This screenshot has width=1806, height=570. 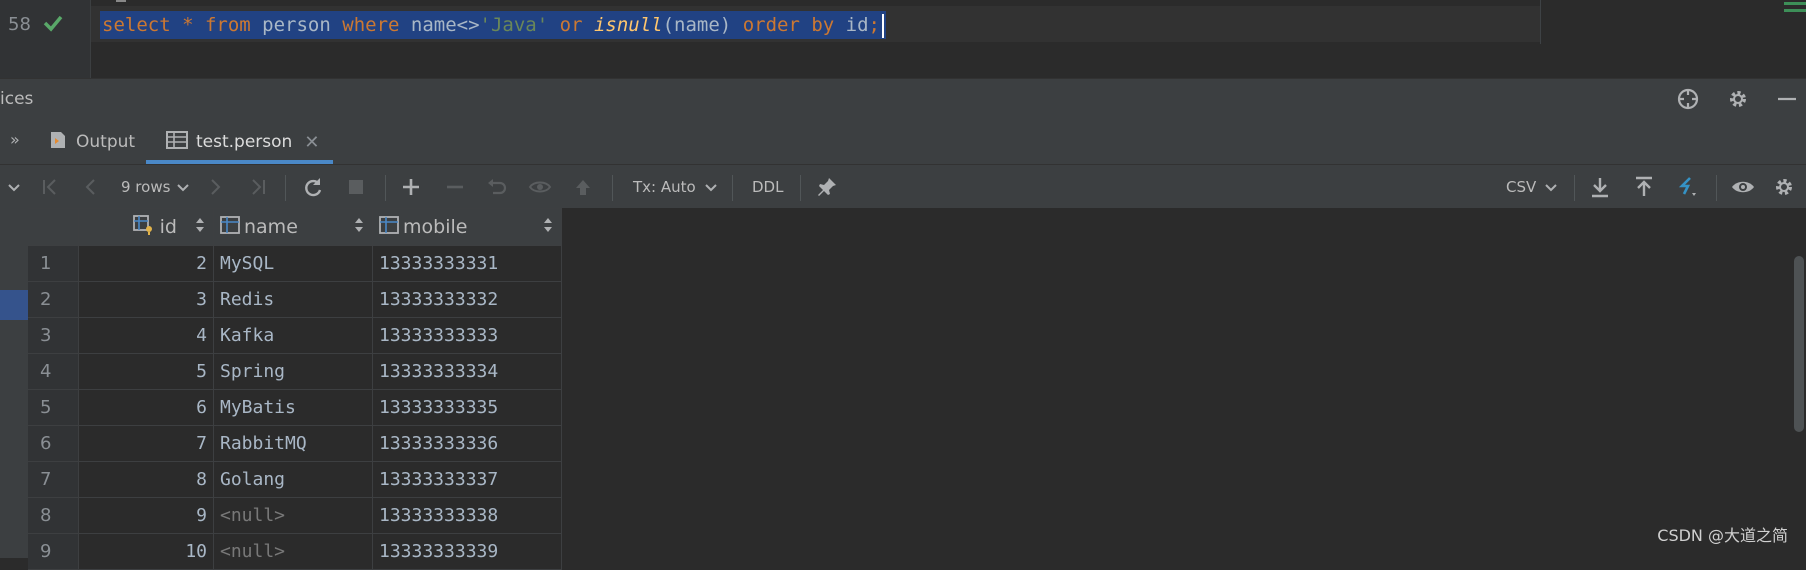 What do you see at coordinates (514, 25) in the screenshot?
I see `sql-token: 'Java'` at bounding box center [514, 25].